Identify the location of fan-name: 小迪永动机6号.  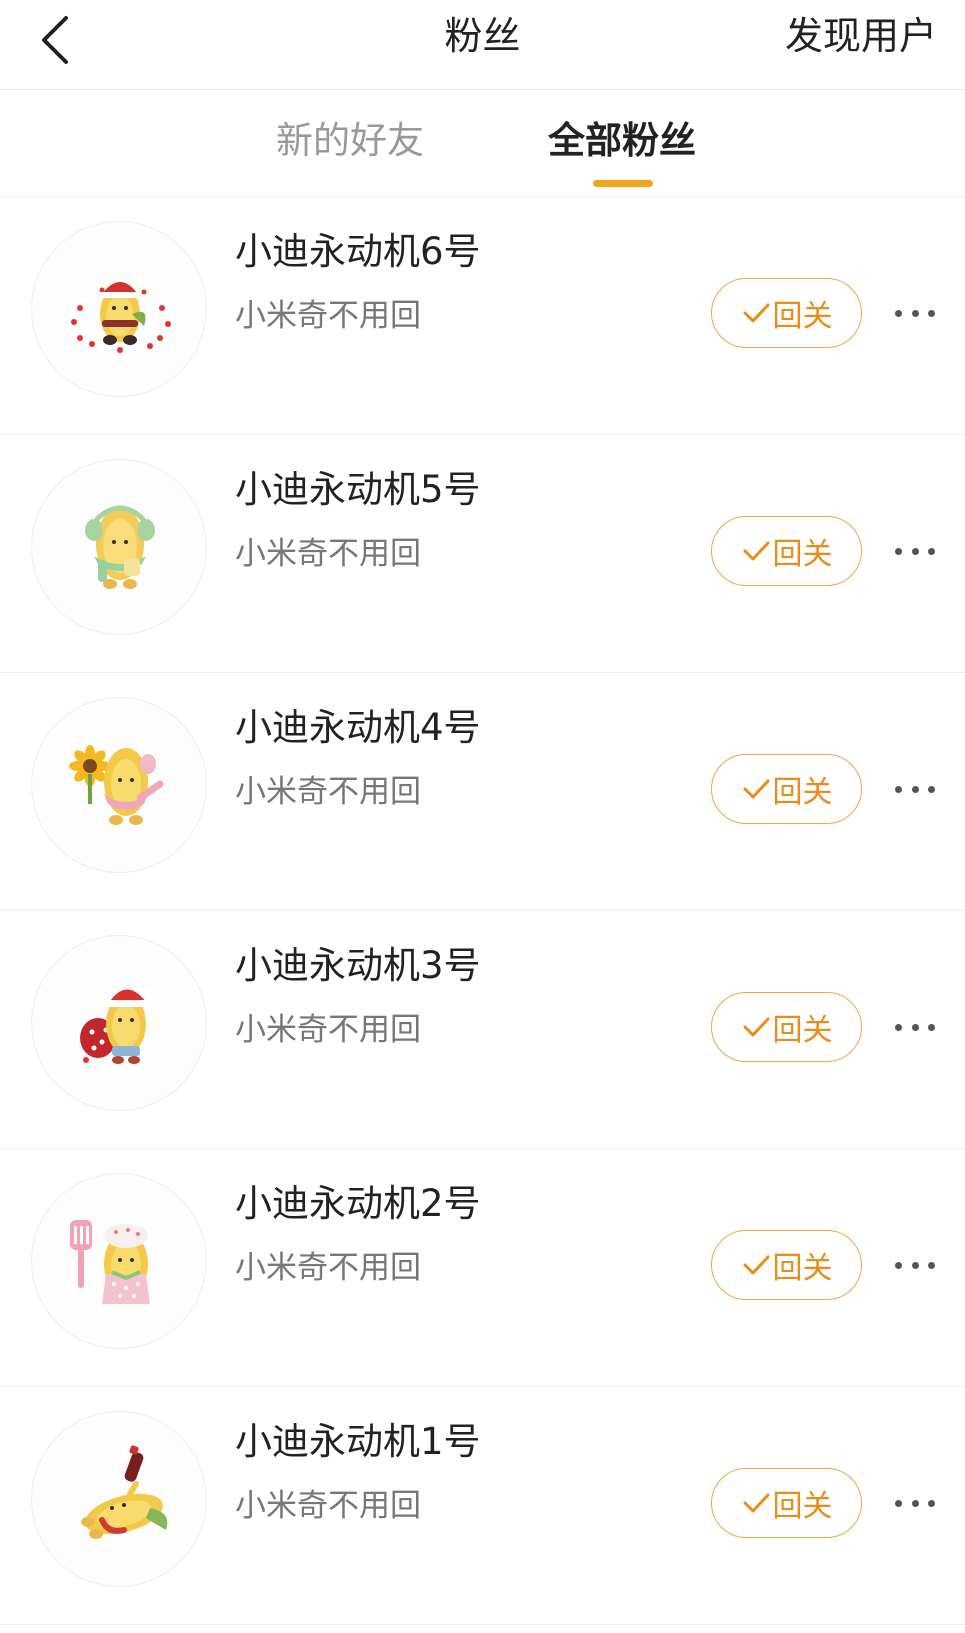
(358, 252).